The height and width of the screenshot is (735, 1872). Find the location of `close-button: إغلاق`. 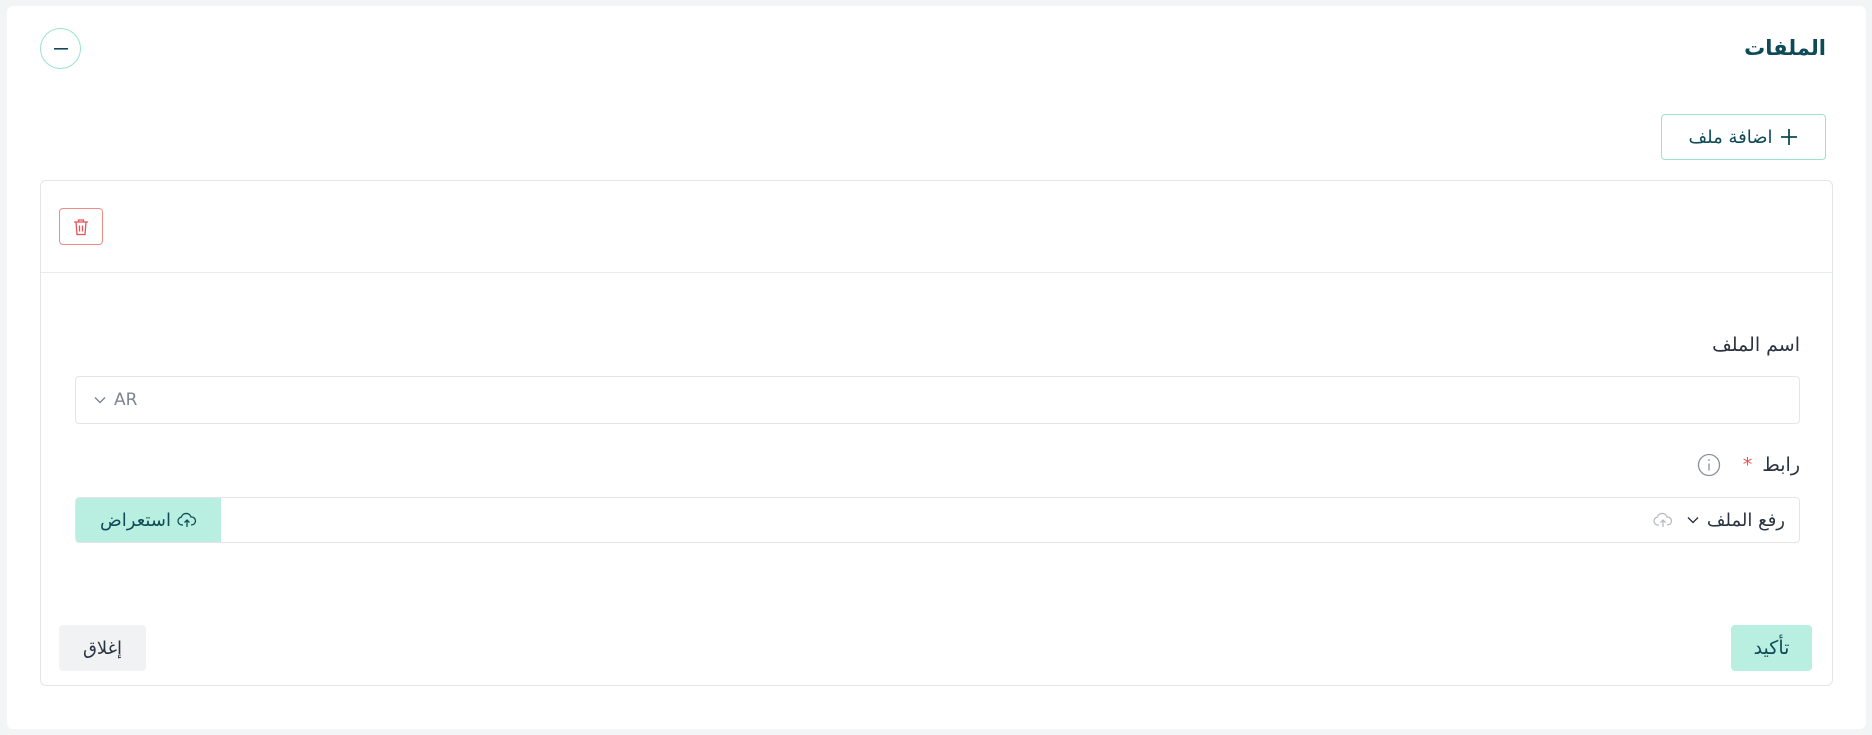

close-button: إغلاق is located at coordinates (102, 648).